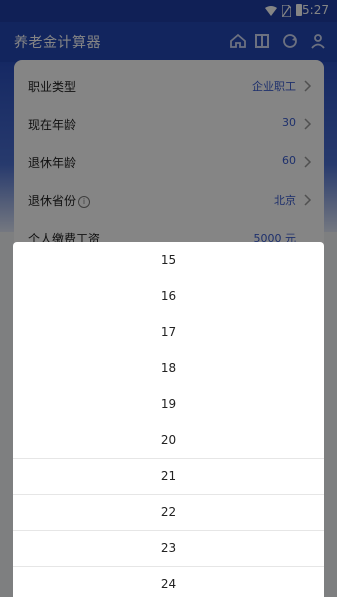  What do you see at coordinates (168, 404) in the screenshot?
I see `picker-option: 19` at bounding box center [168, 404].